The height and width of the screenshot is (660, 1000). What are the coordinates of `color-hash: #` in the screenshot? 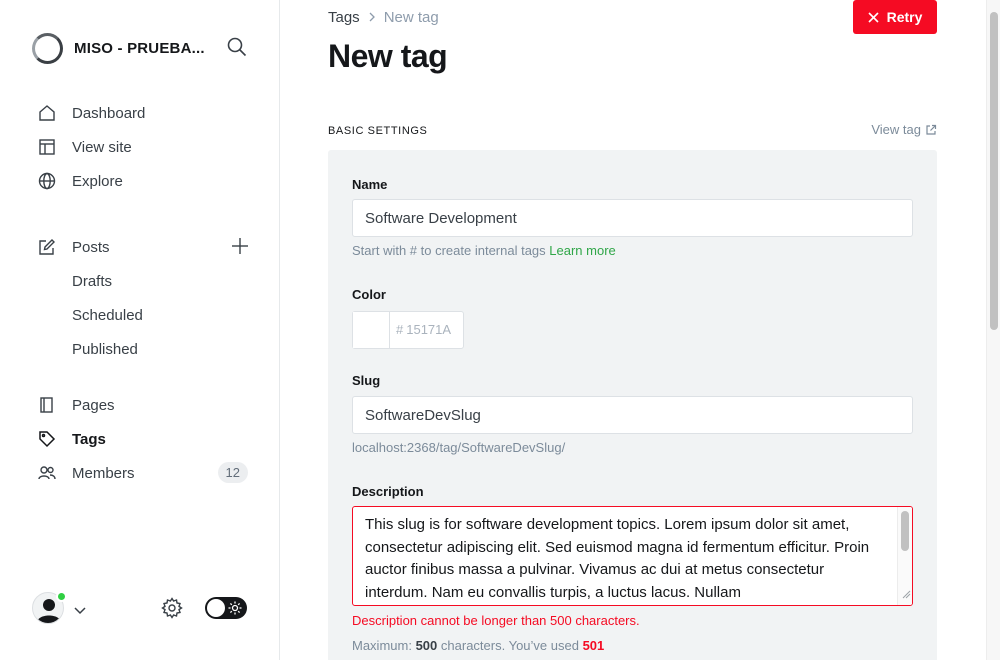 It's located at (400, 329).